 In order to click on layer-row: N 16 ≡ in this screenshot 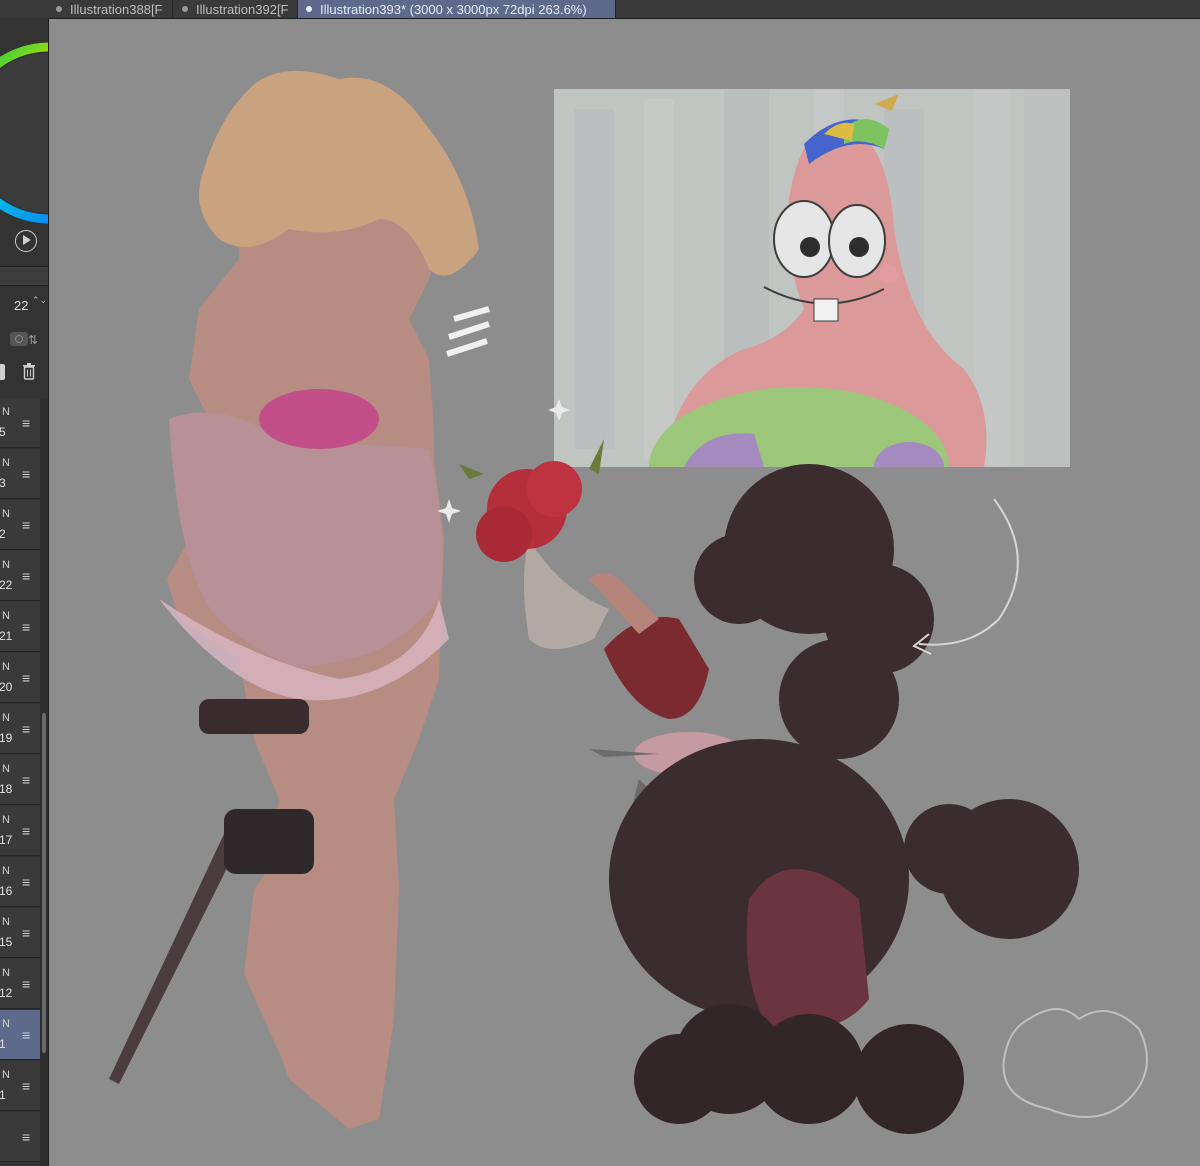, I will do `click(20, 882)`.